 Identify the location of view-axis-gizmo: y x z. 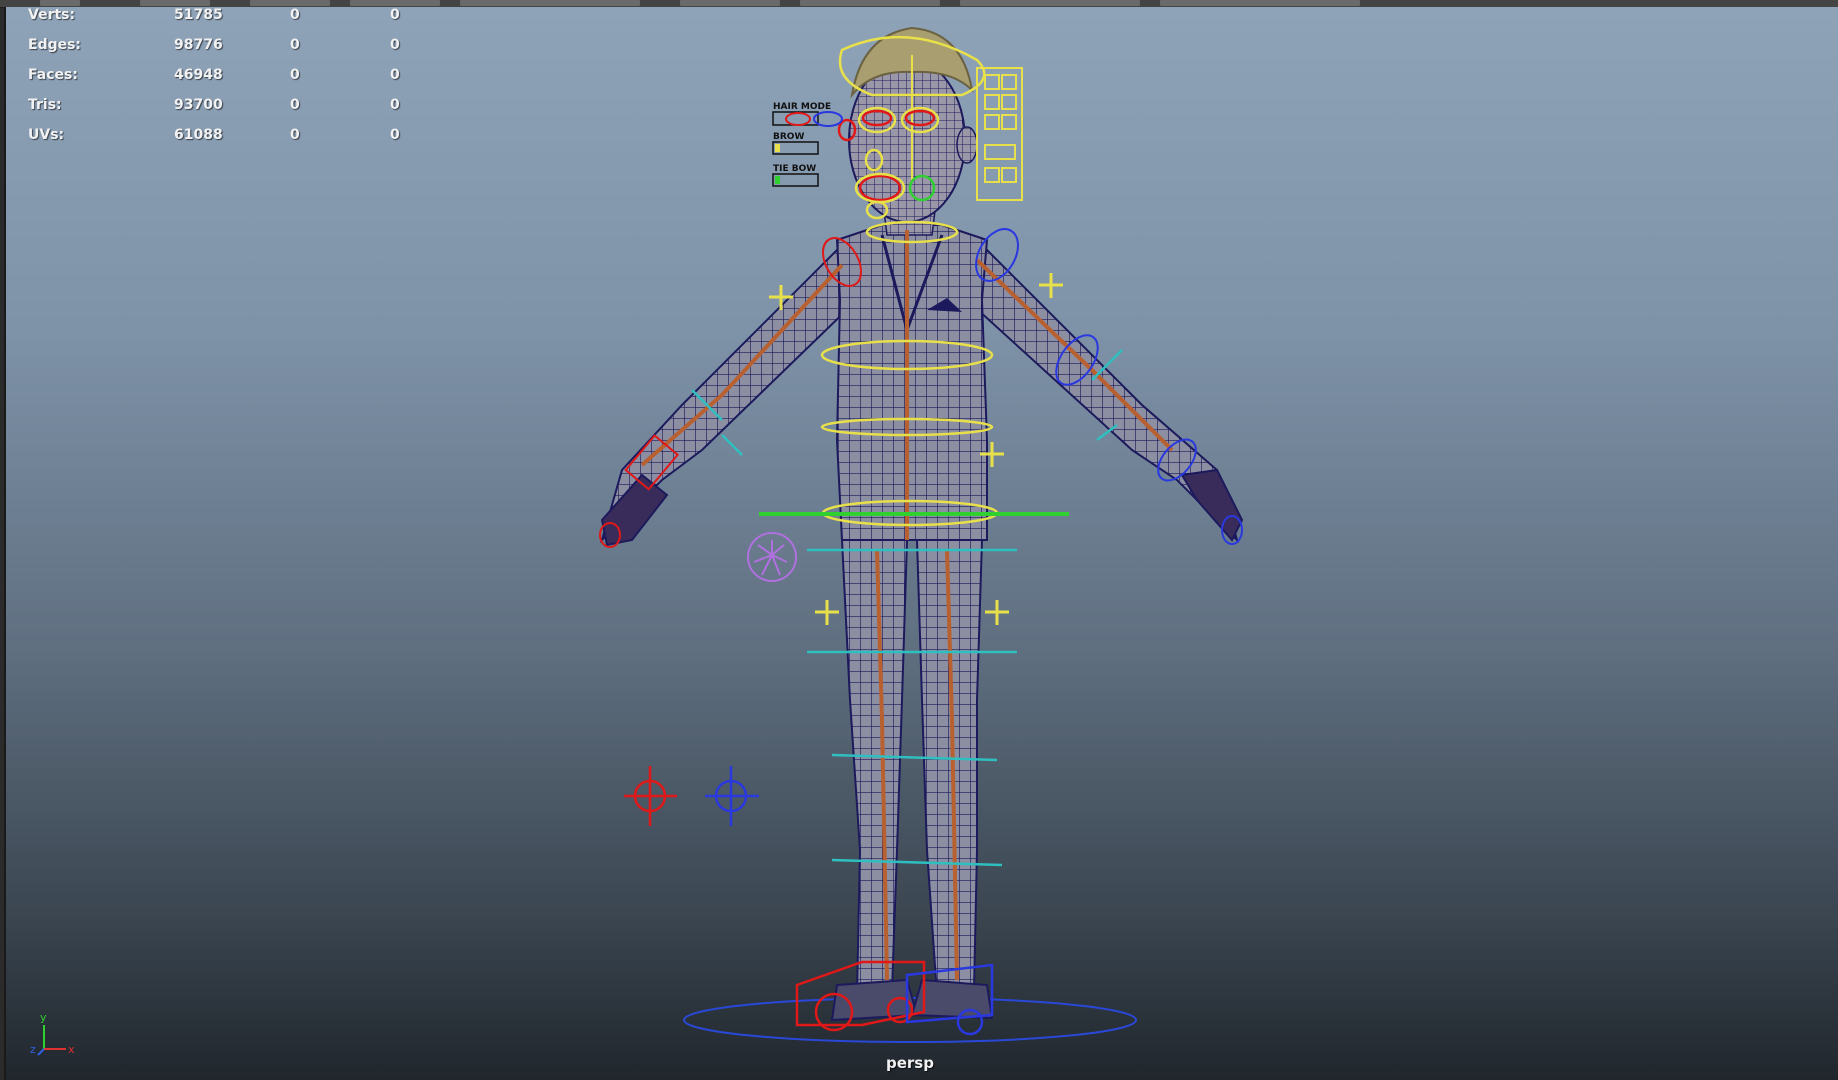
(58, 1037).